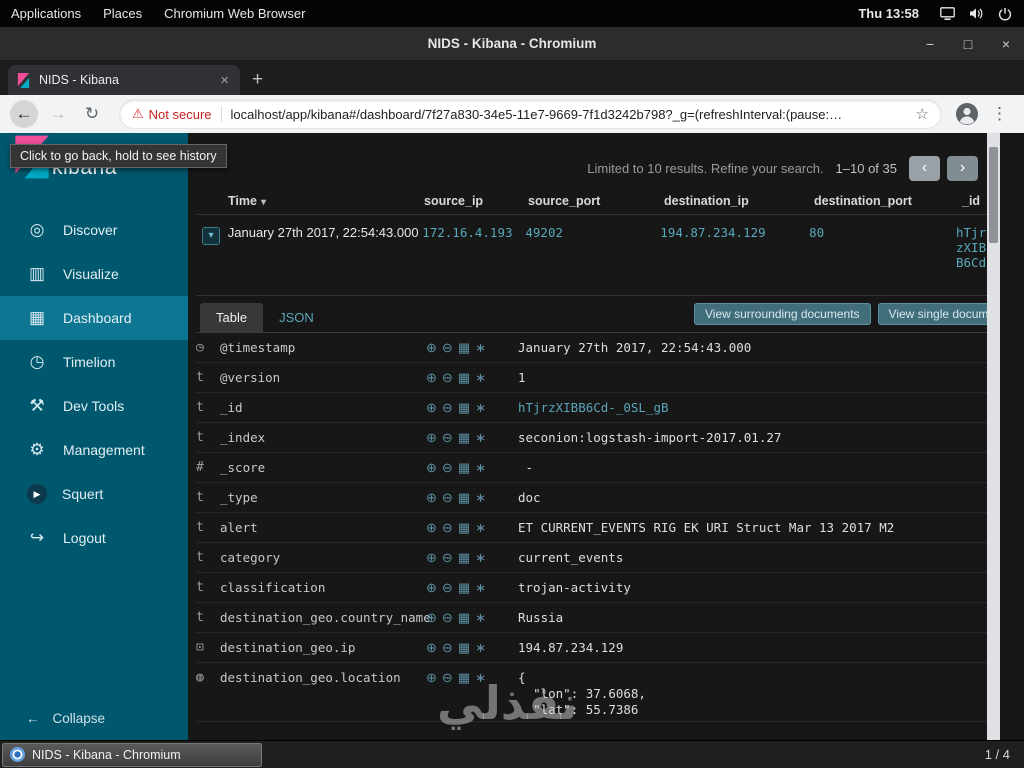 The image size is (1024, 768). Describe the element at coordinates (91, 274) in the screenshot. I see `sidebar-item-label: Visualize` at that location.